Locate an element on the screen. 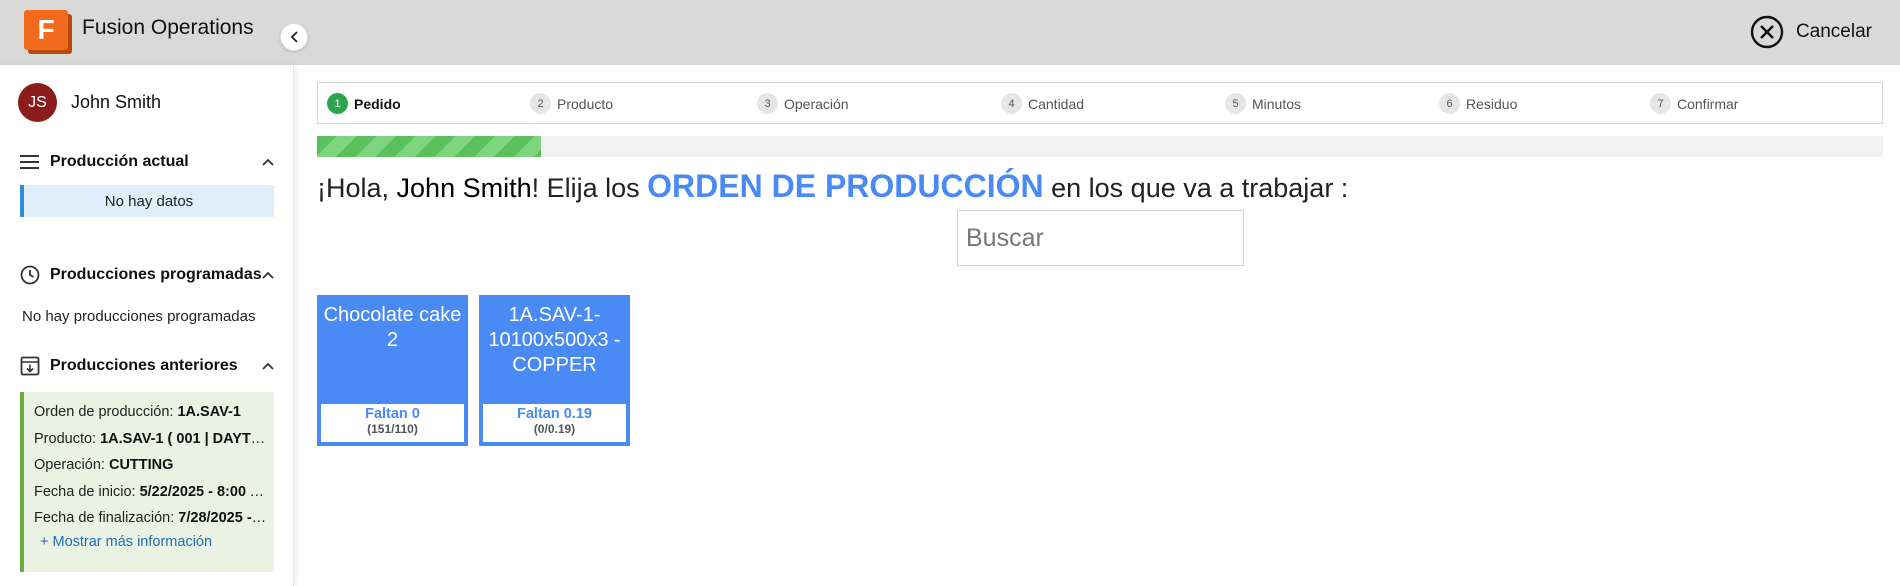 The width and height of the screenshot is (1900, 586). step-label: Operación is located at coordinates (816, 103).